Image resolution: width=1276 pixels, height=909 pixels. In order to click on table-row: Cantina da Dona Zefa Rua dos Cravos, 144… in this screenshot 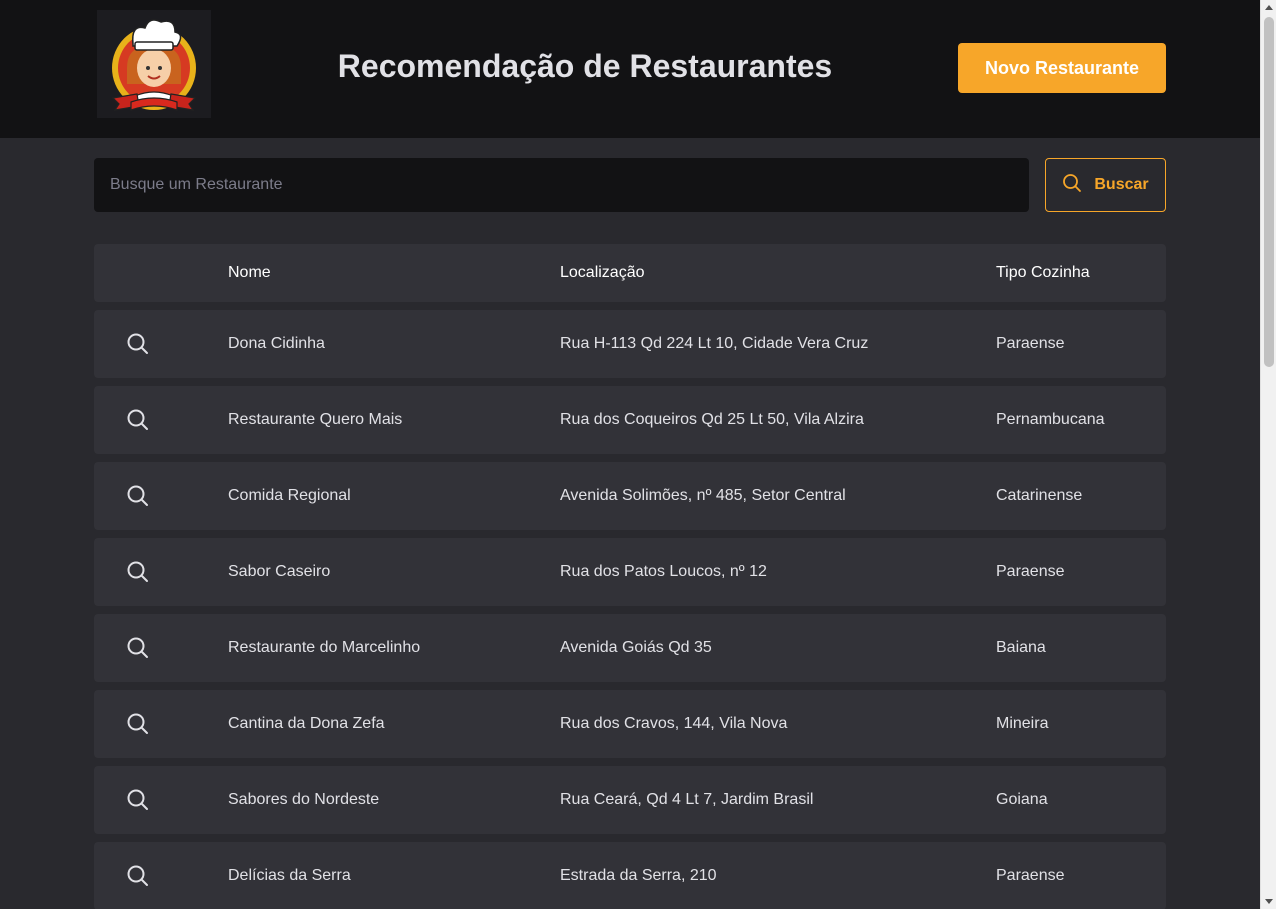, I will do `click(630, 724)`.